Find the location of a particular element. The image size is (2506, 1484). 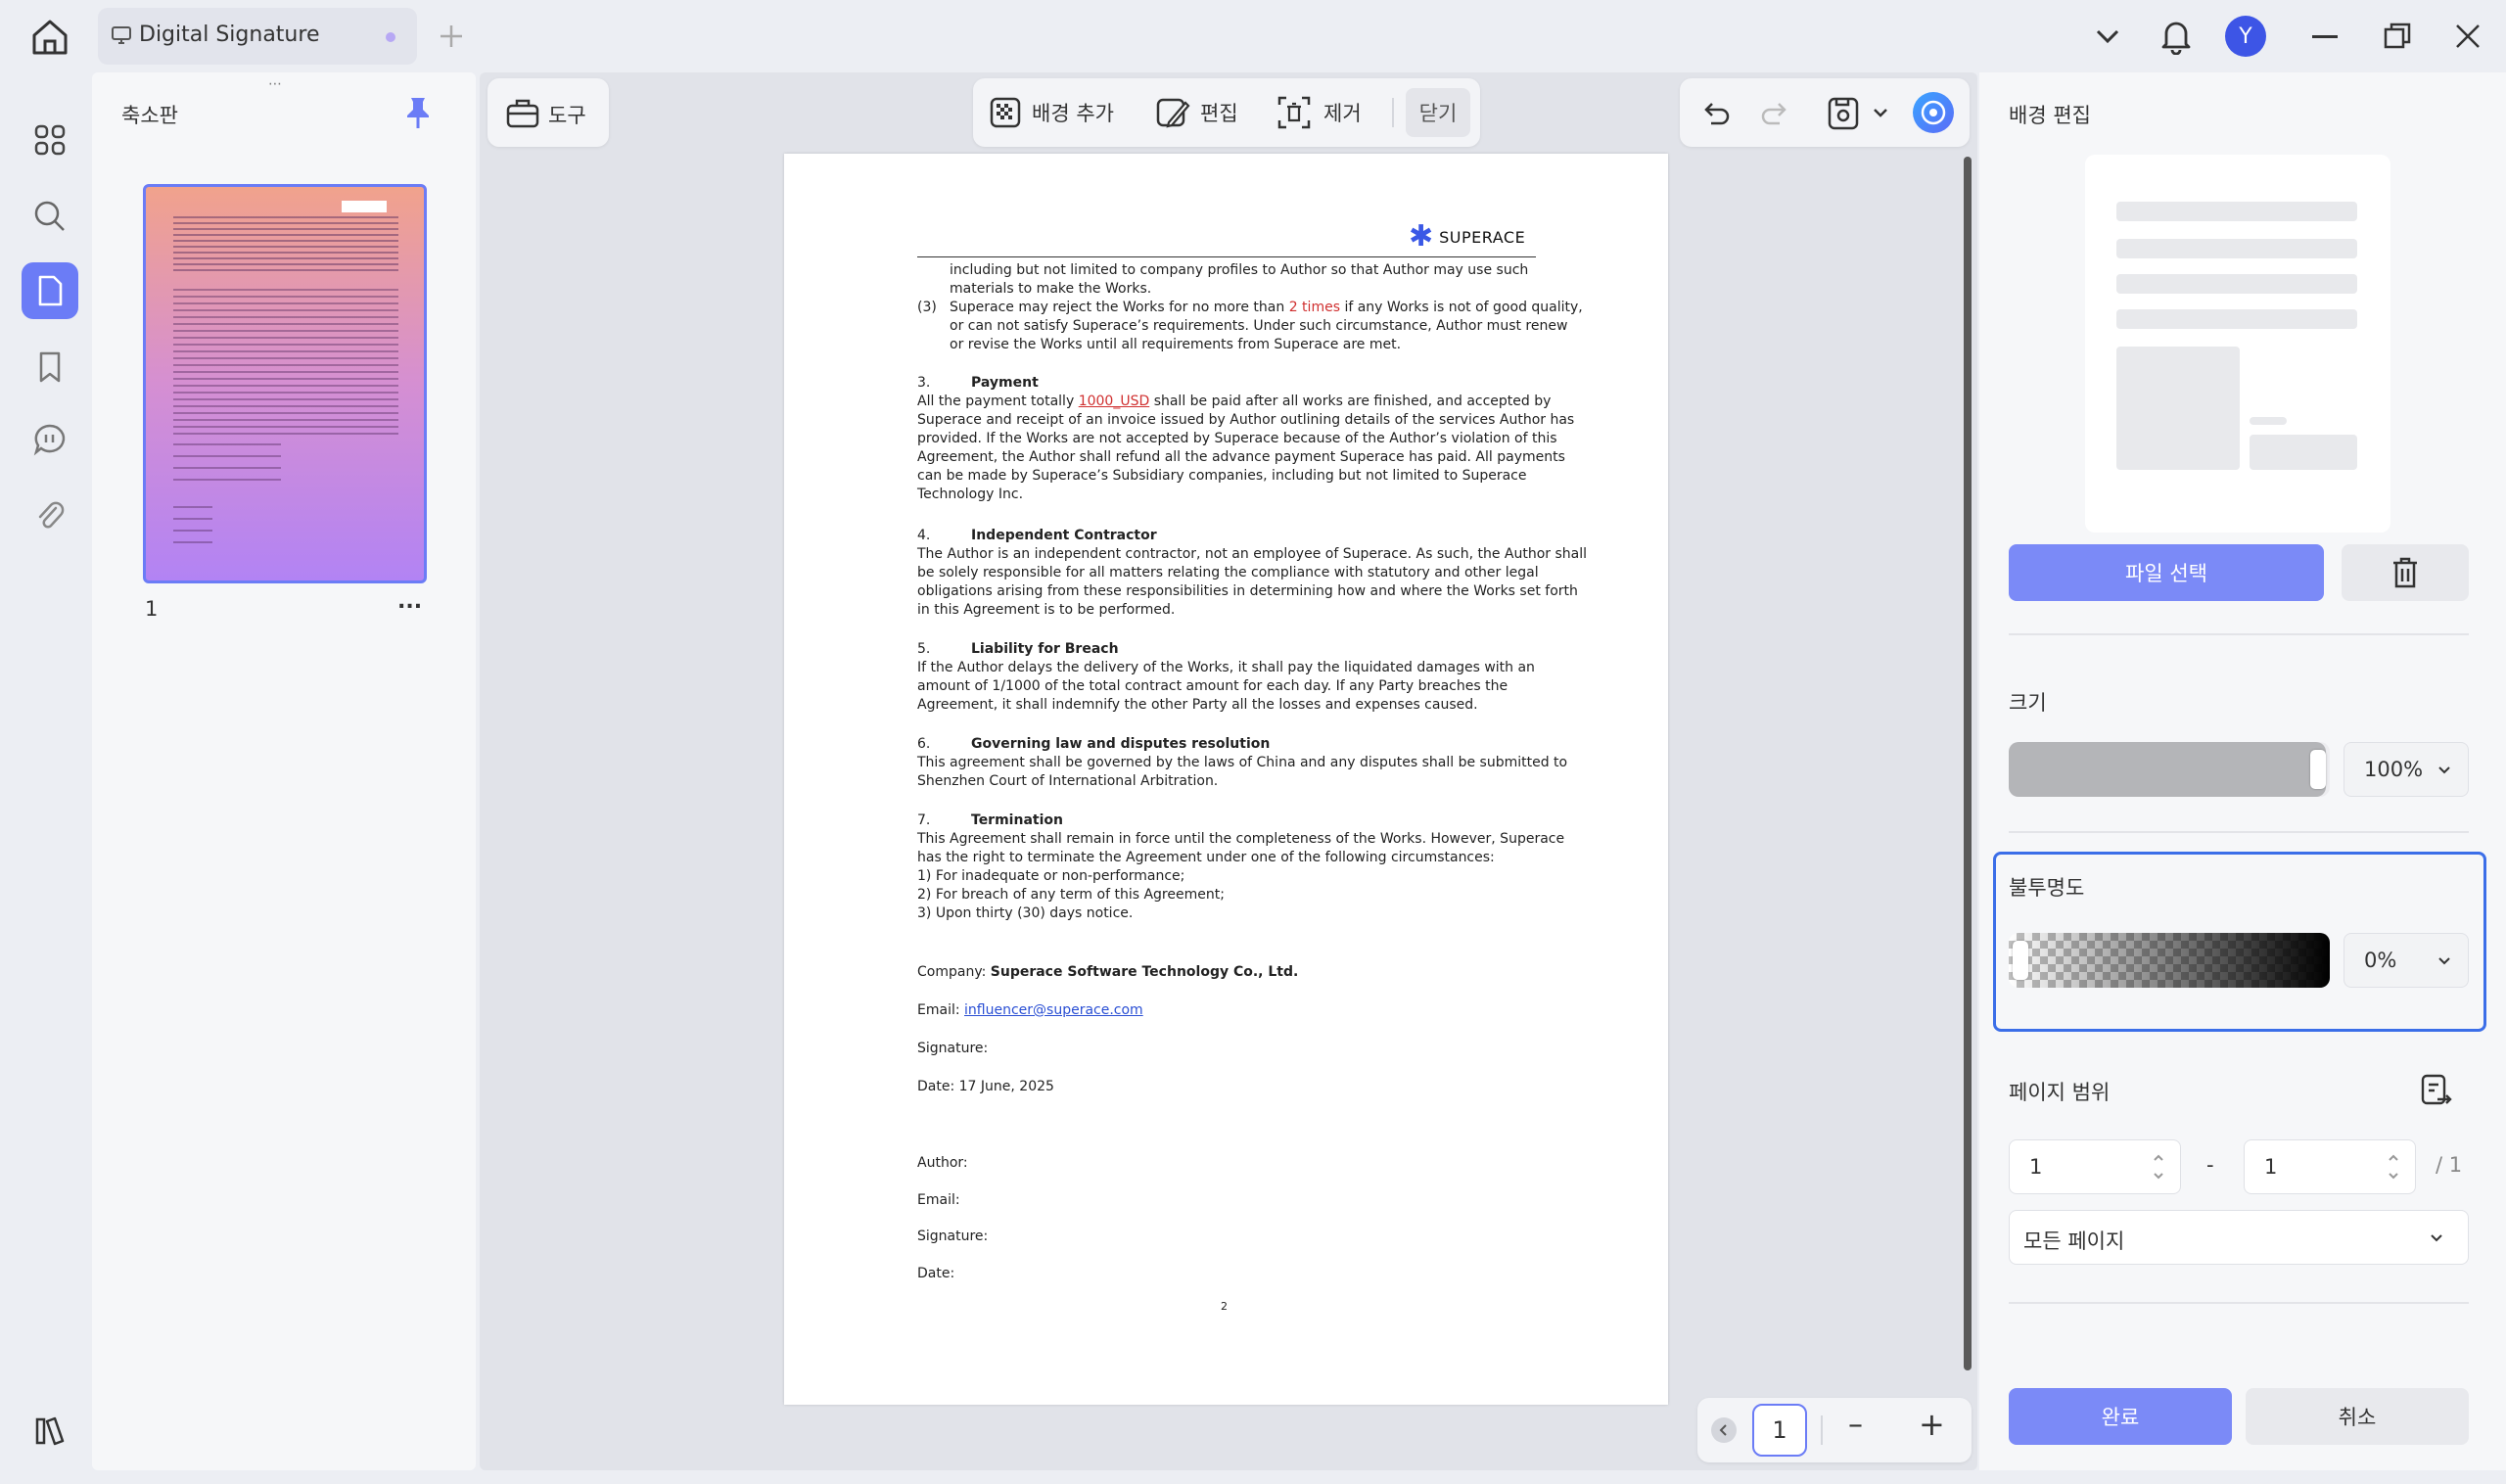

add-background-button: 배경 추가 is located at coordinates (1051, 112).